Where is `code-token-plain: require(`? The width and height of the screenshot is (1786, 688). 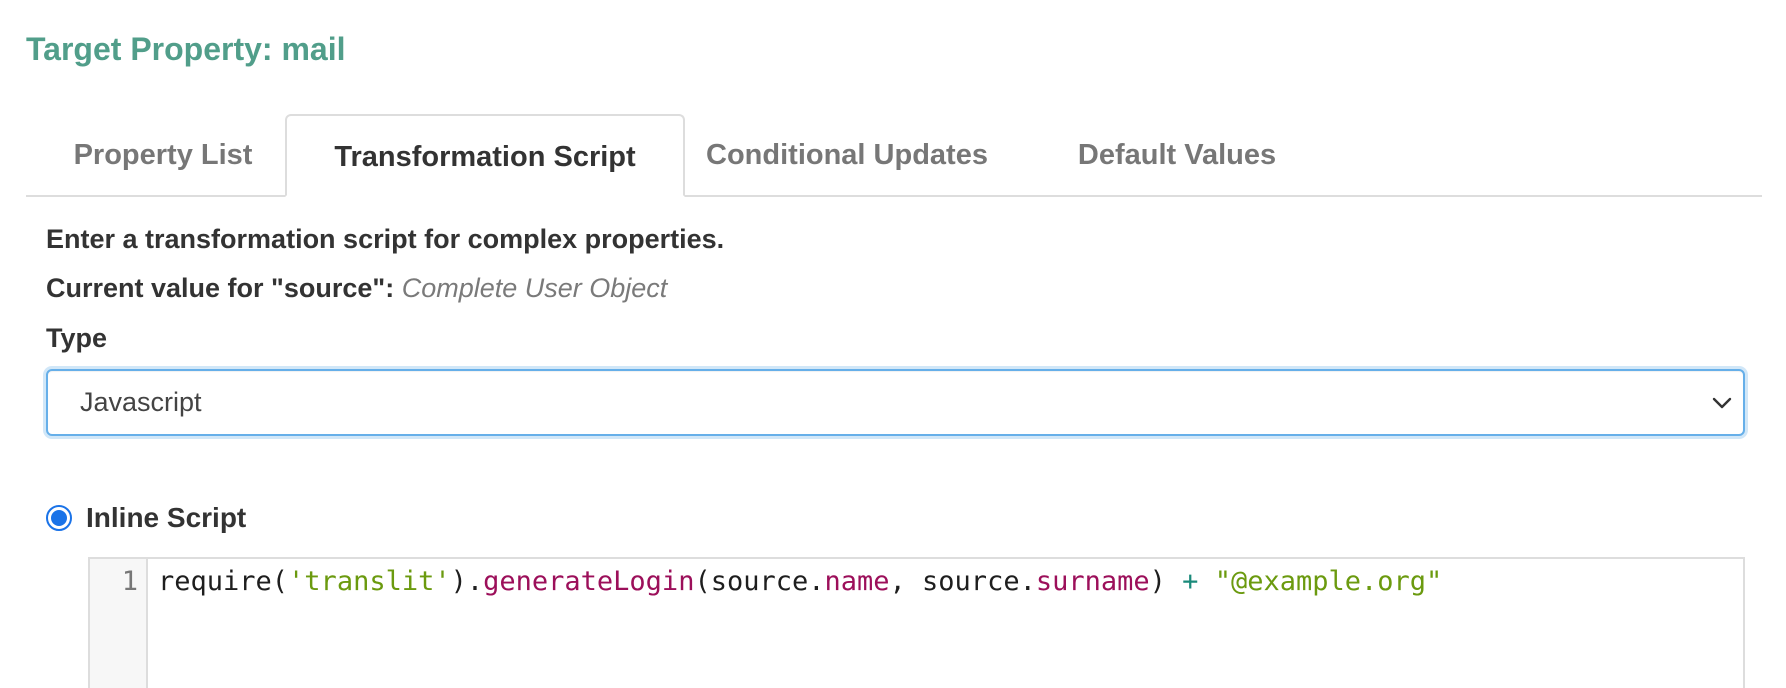
code-token-plain: require( is located at coordinates (223, 581).